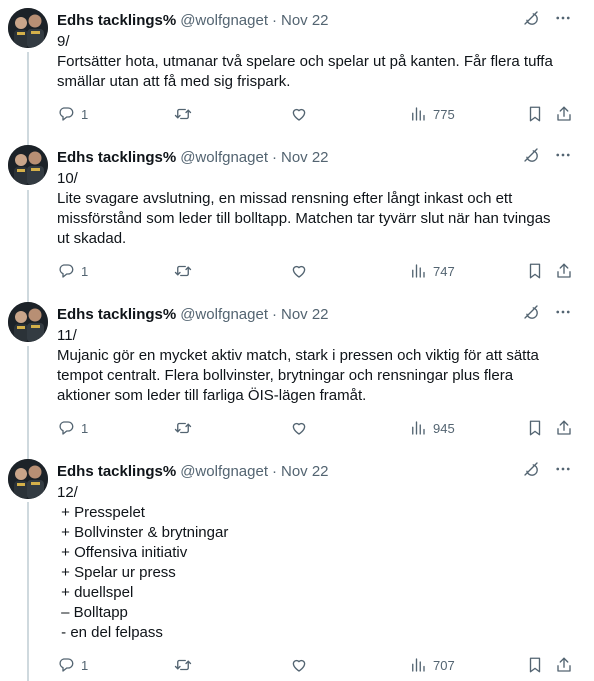 The image size is (594, 681). I want to click on tweet-text-line: + duellspel, so click(95, 592).